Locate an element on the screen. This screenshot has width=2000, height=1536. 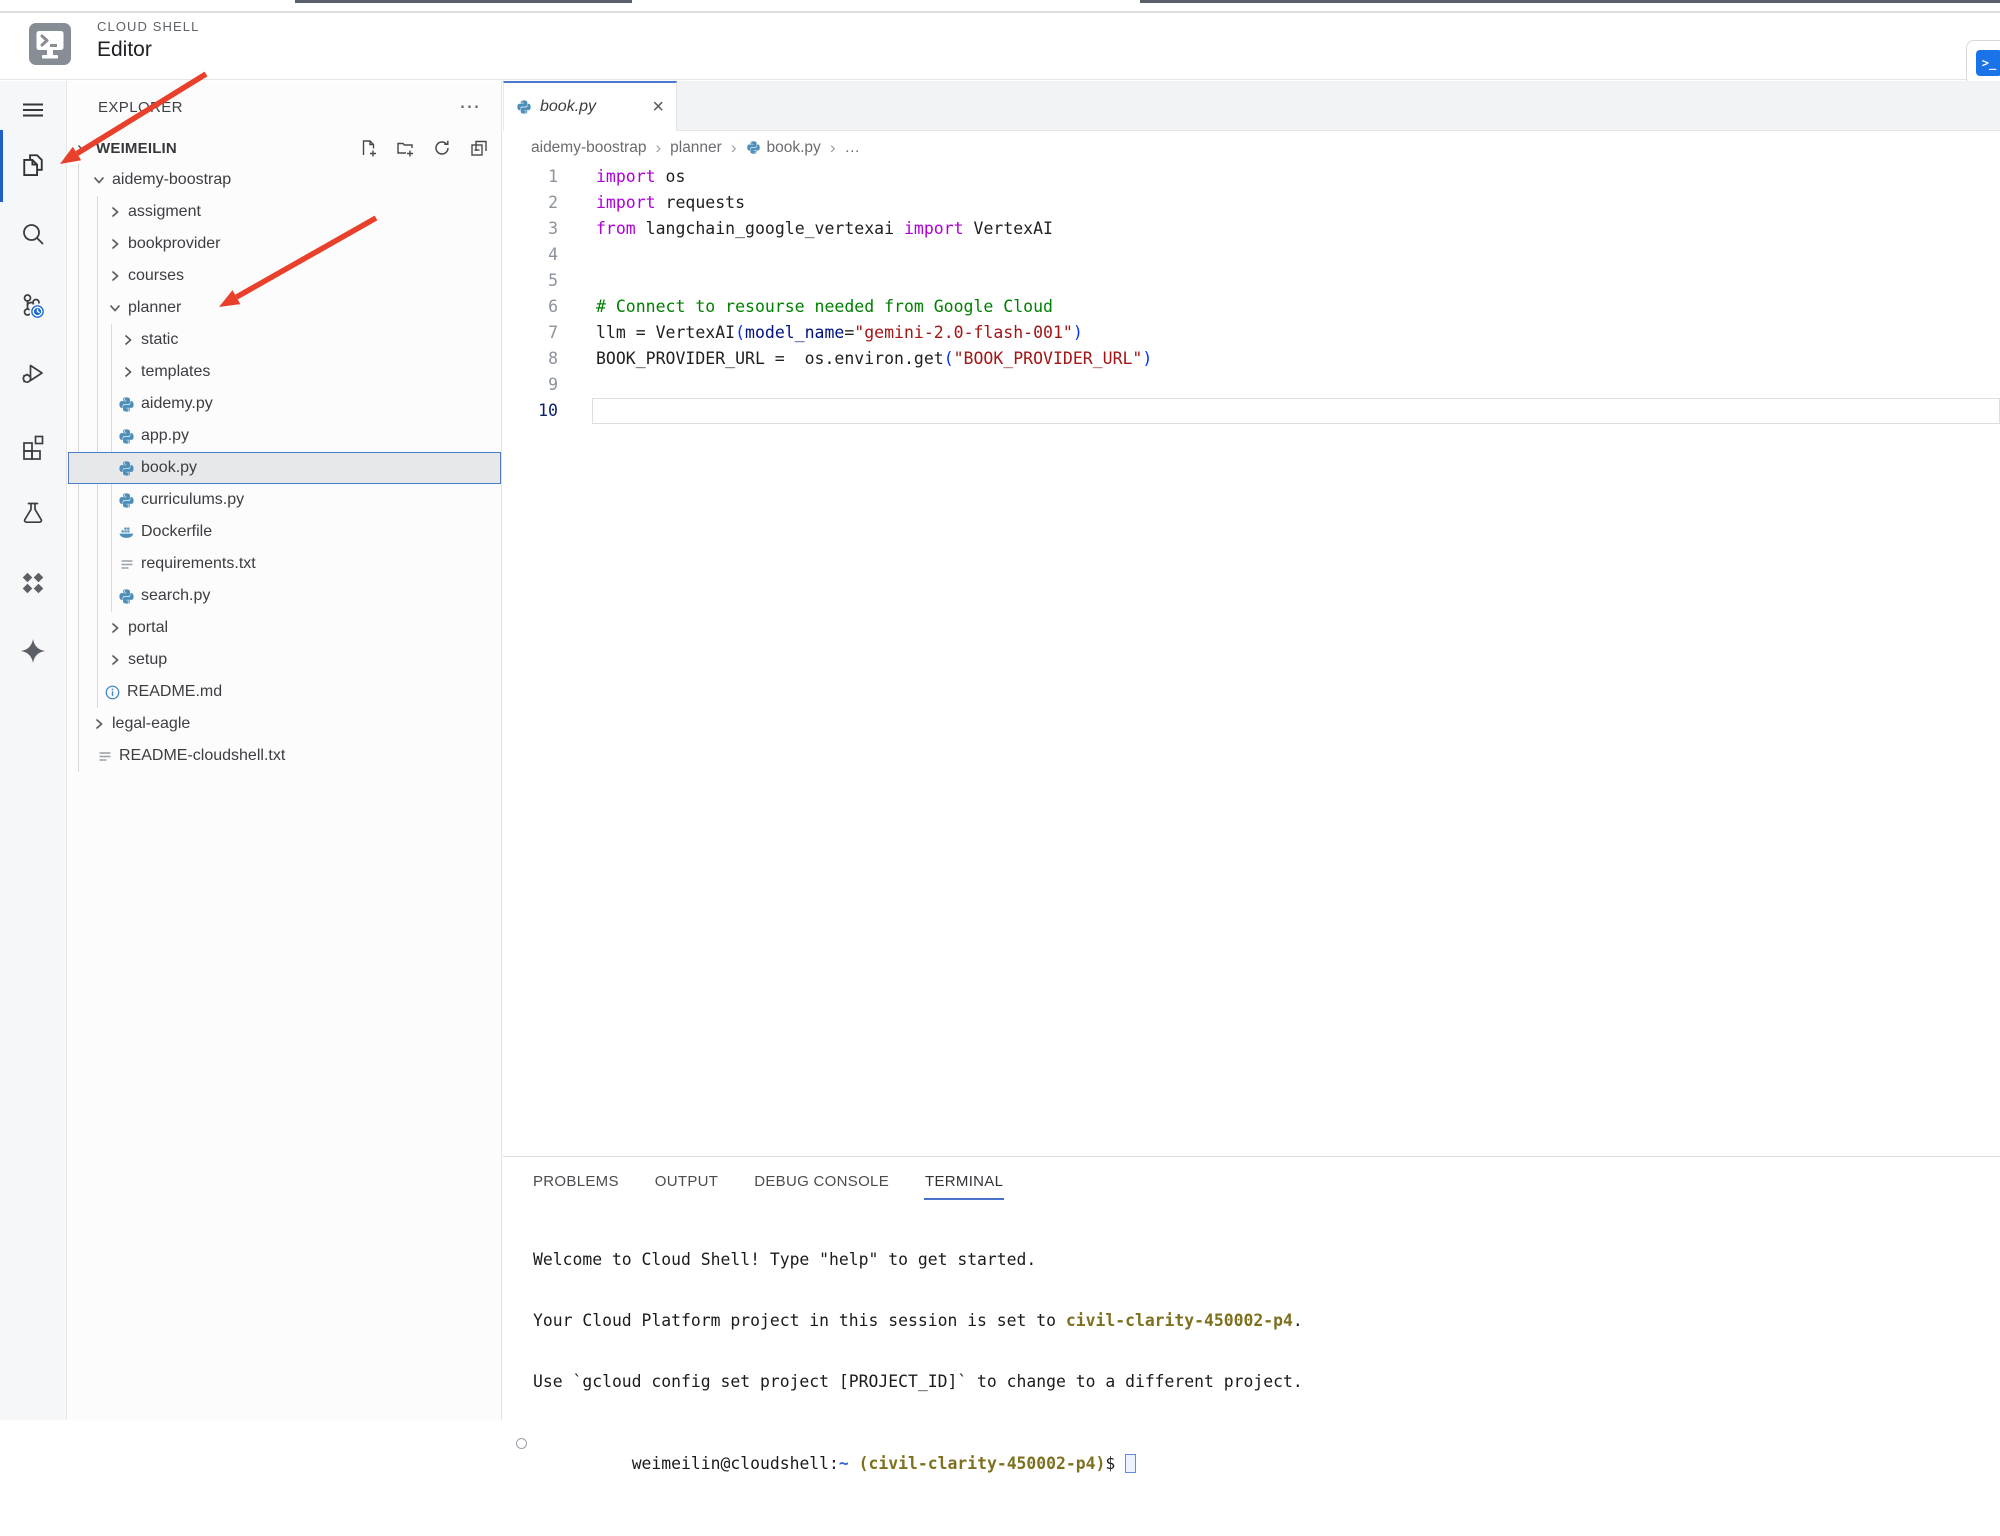
line-number: 5 is located at coordinates (553, 280).